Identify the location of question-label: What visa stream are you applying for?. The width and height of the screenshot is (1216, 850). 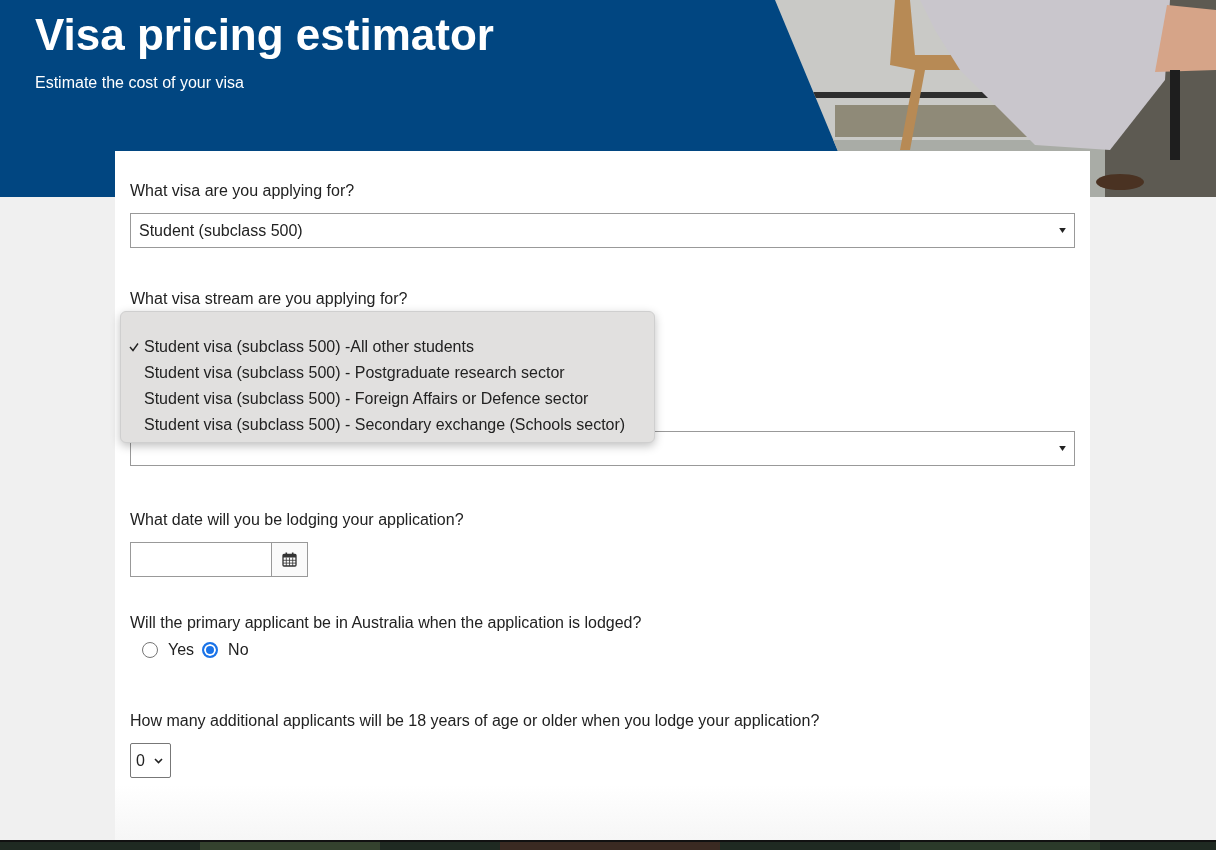
(269, 299).